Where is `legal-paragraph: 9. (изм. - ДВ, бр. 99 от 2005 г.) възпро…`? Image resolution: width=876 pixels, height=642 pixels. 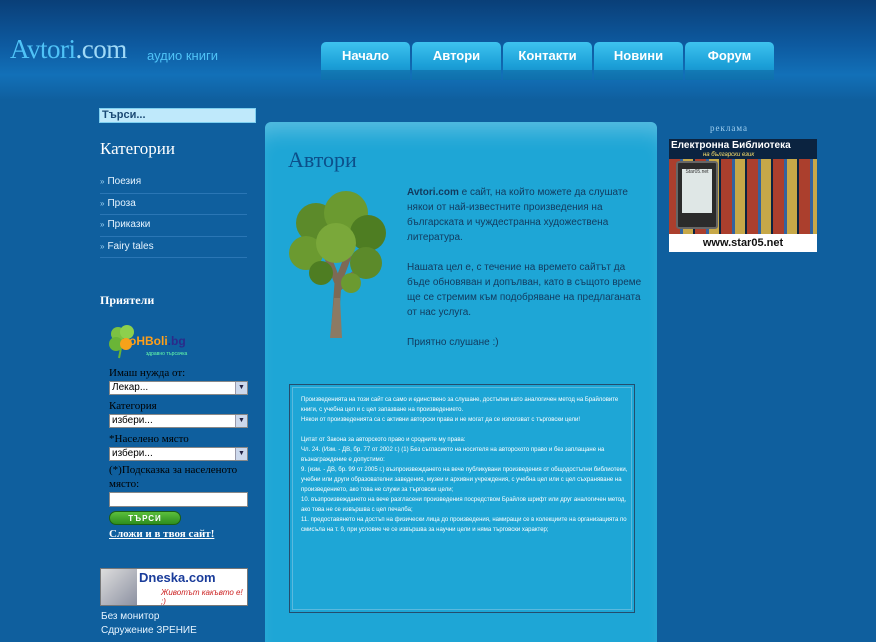 legal-paragraph: 9. (изм. - ДВ, бр. 99 от 2005 г.) възпро… is located at coordinates (464, 480).